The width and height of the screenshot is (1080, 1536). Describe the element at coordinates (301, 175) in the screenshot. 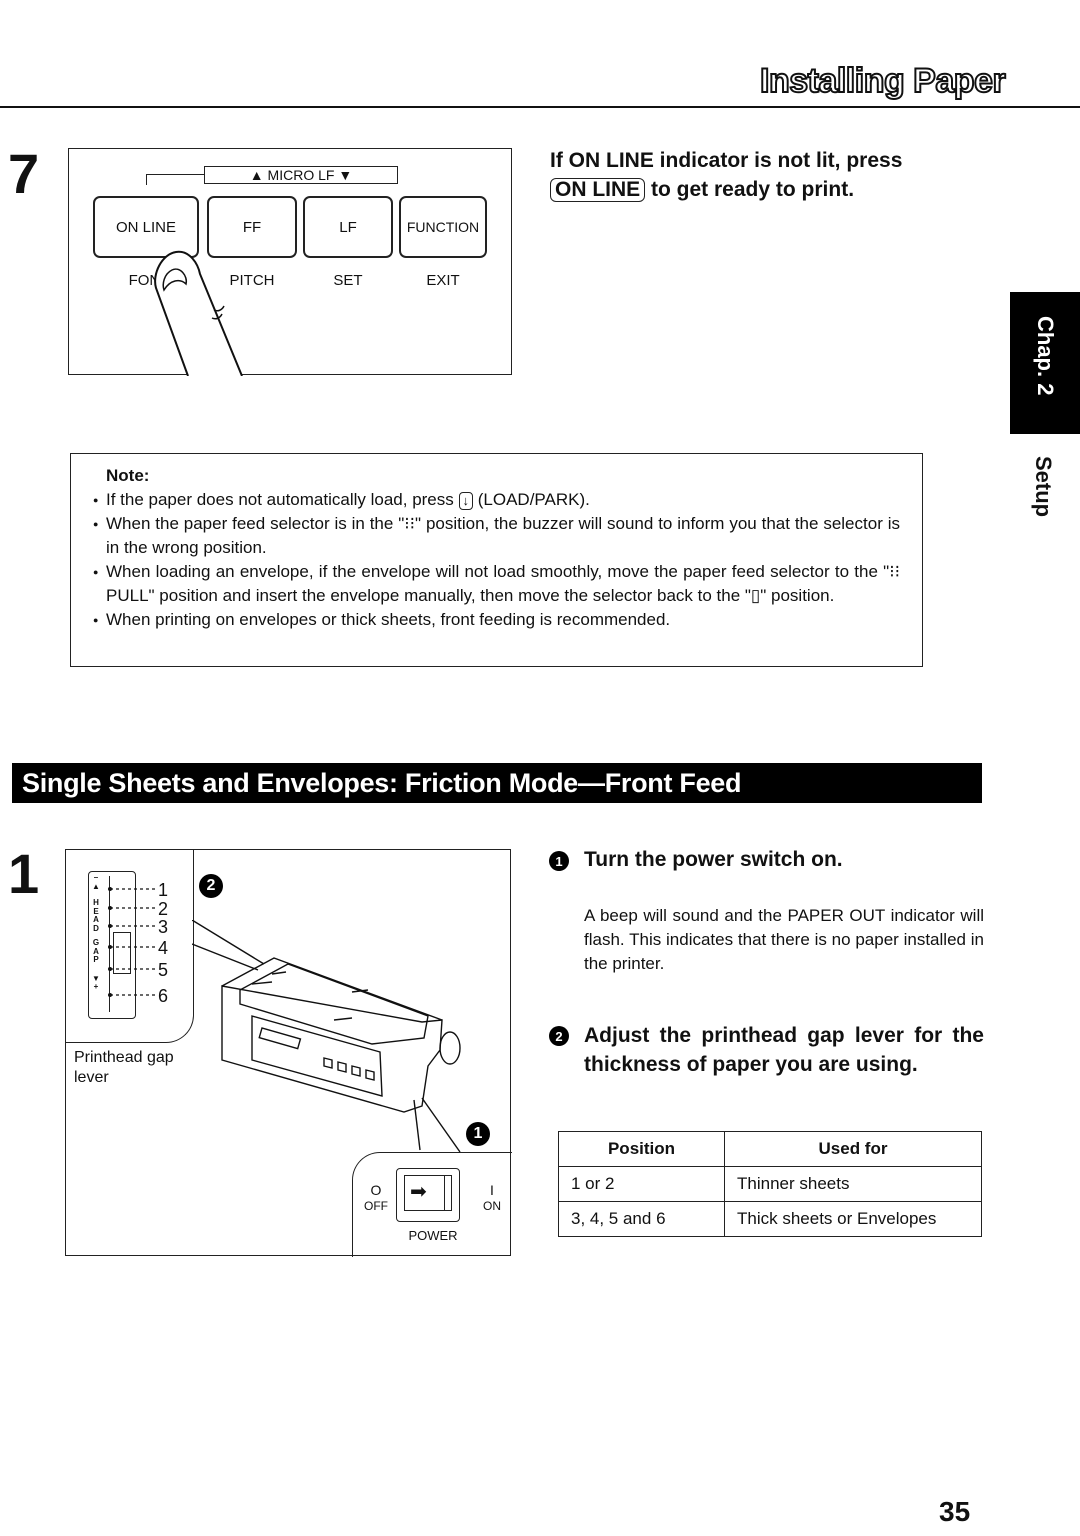

I see `micro-lf-label: ▲ MICRO LF ▼` at that location.